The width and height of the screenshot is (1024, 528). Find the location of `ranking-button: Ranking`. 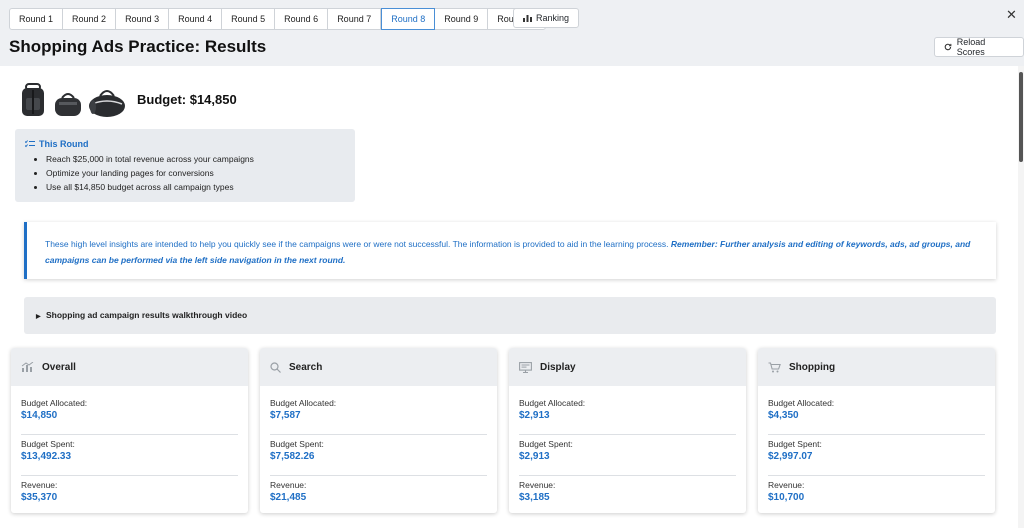

ranking-button: Ranking is located at coordinates (546, 18).